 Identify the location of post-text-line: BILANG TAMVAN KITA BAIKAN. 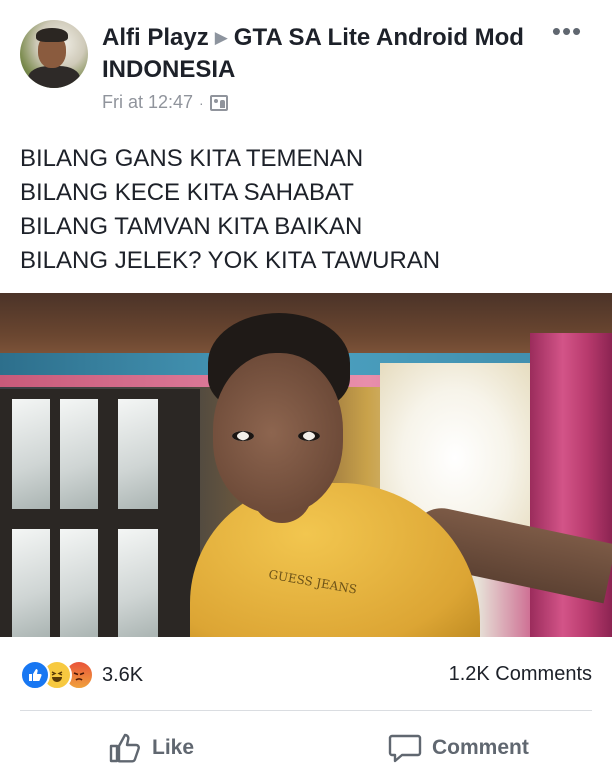
(191, 226).